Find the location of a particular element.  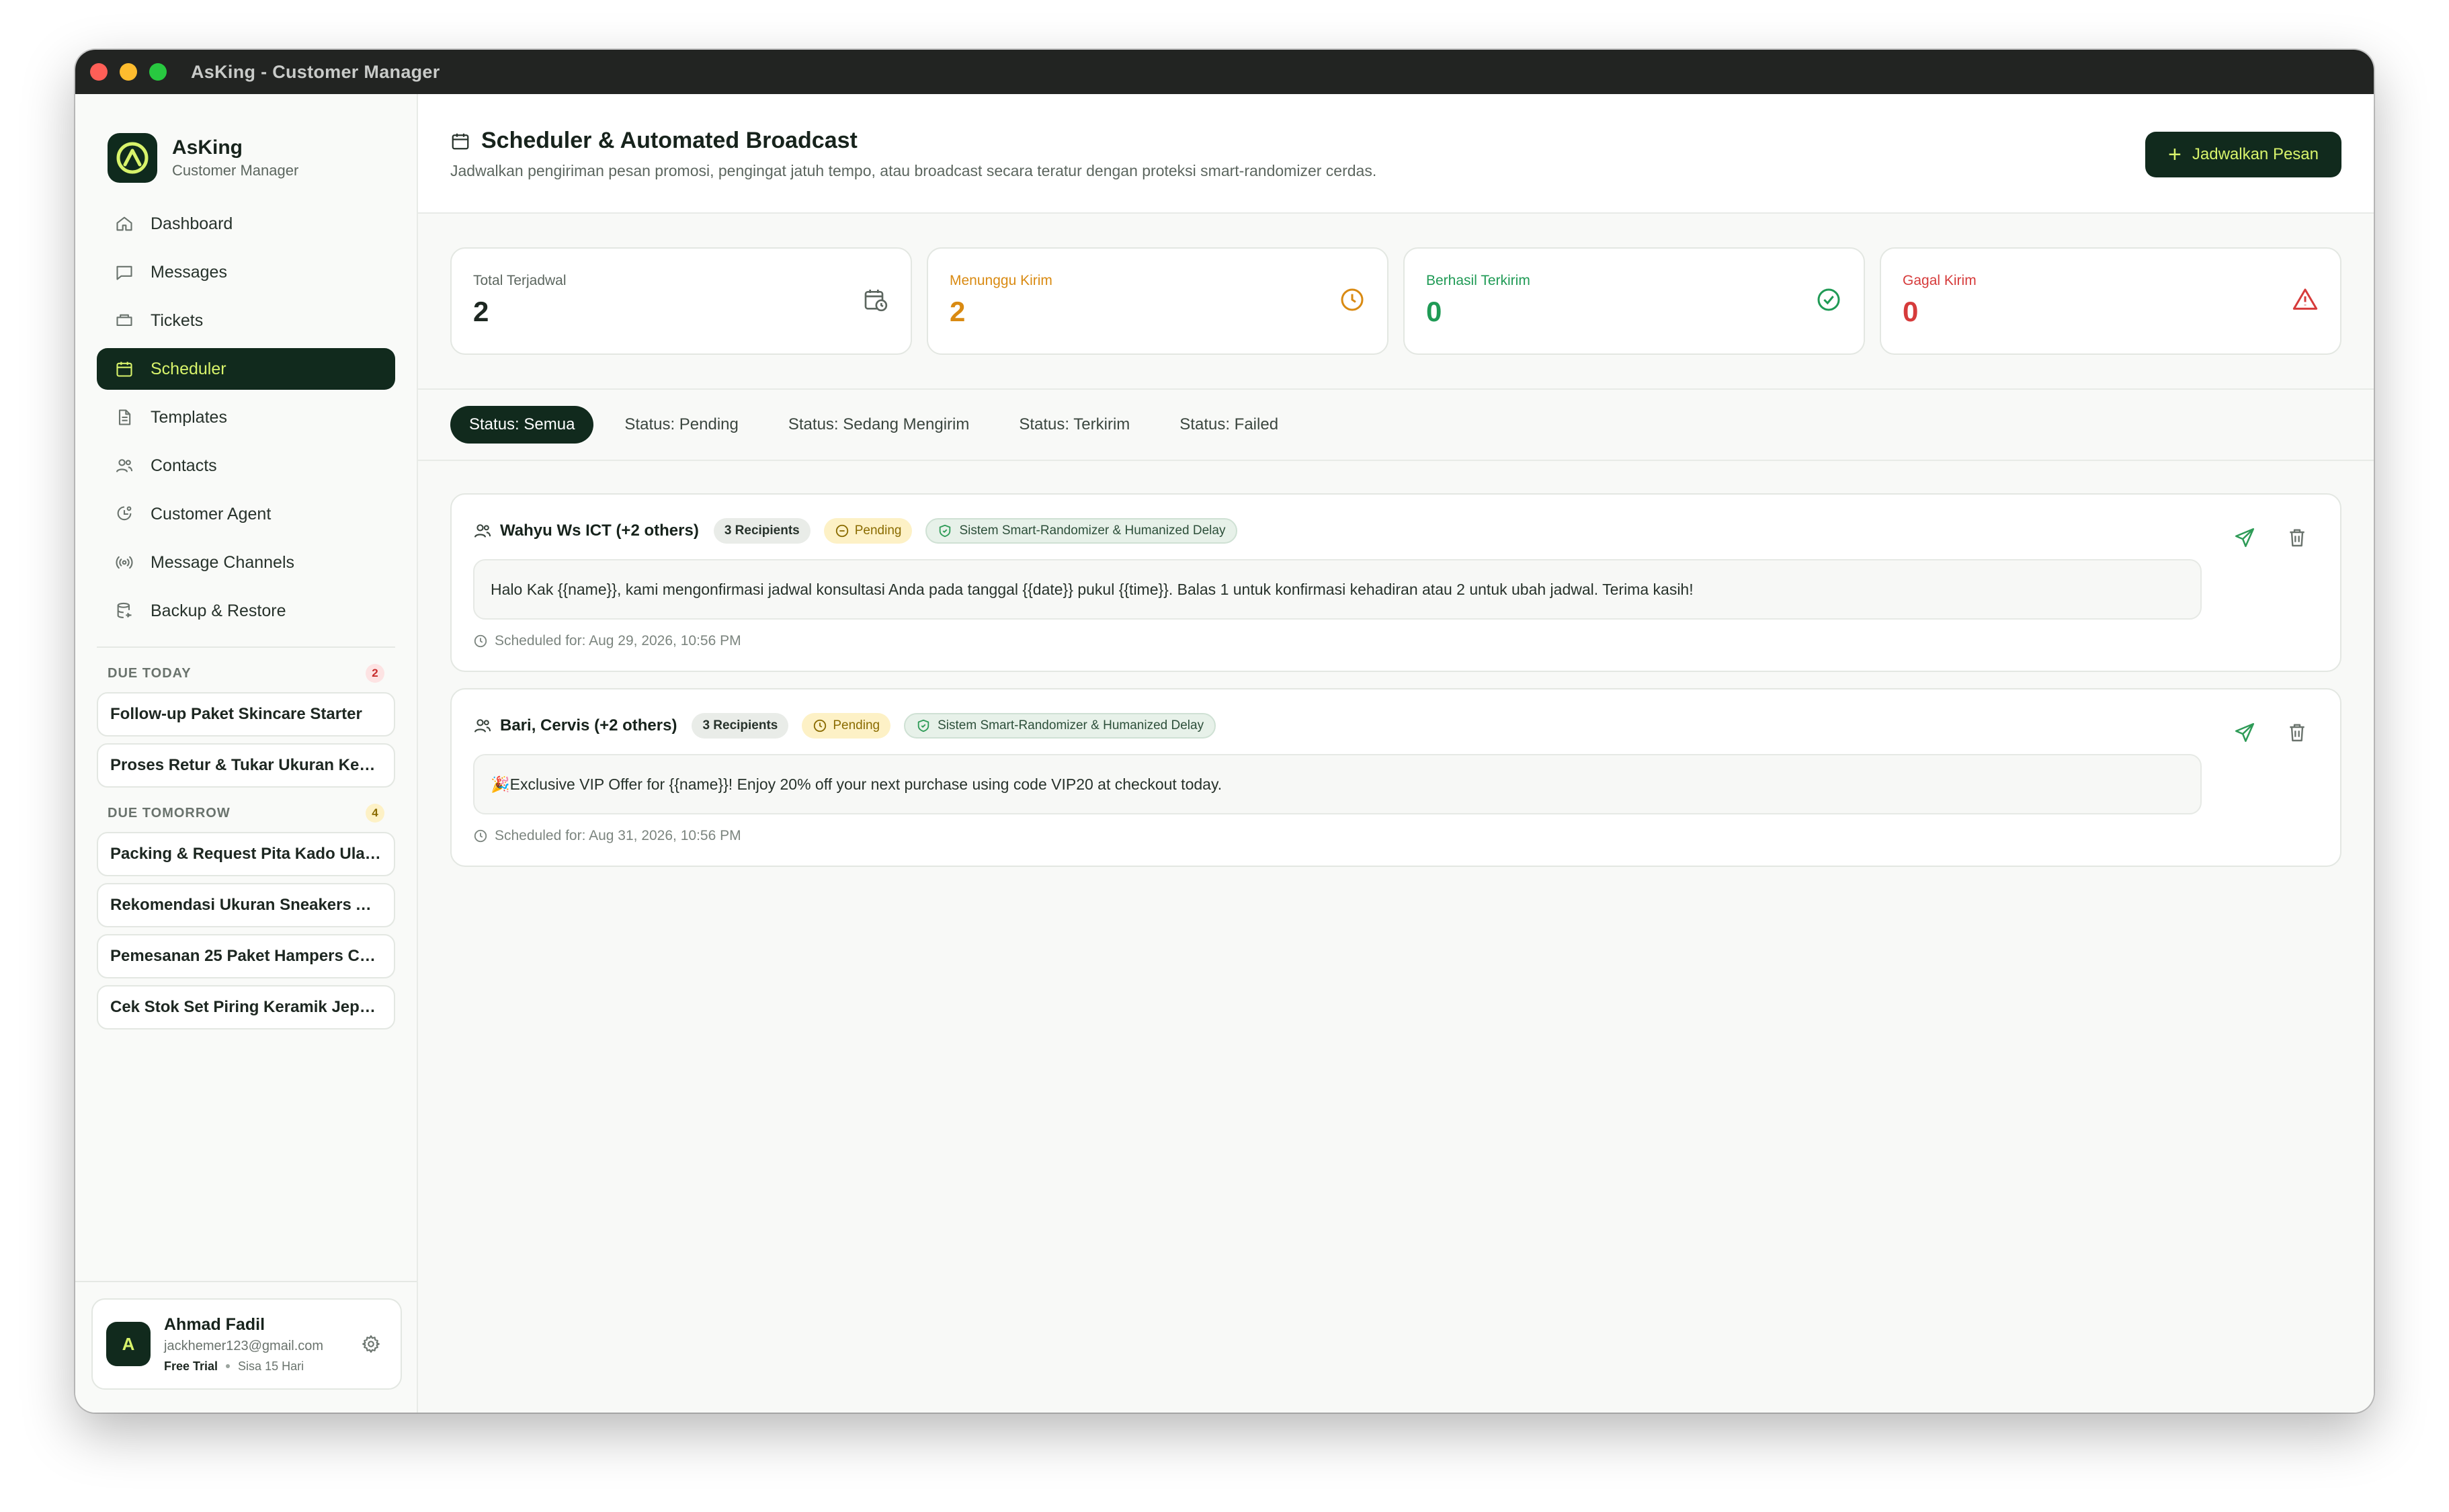

stat-card-pending: Menunggu Kirim 2 is located at coordinates (1157, 301).